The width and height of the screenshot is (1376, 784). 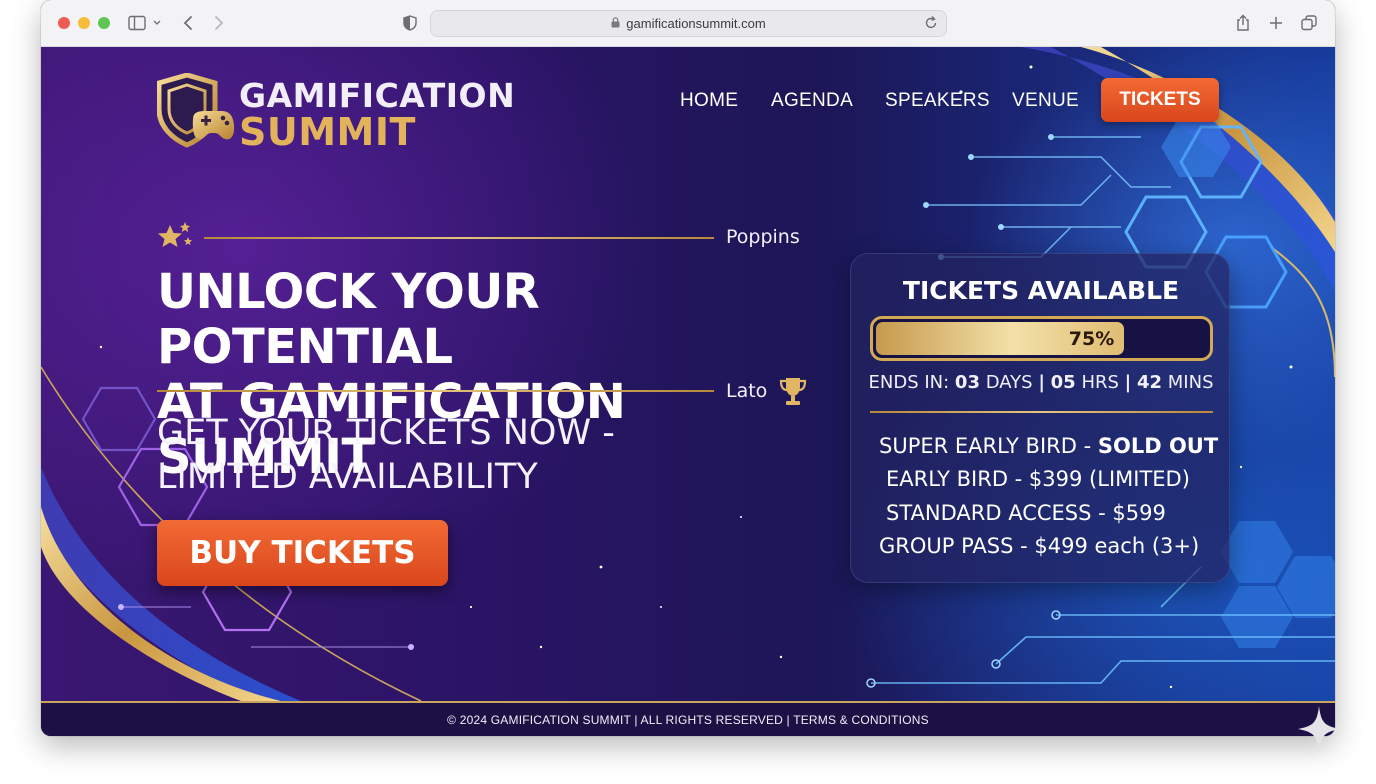 I want to click on font-label-lato: Lato, so click(x=747, y=391).